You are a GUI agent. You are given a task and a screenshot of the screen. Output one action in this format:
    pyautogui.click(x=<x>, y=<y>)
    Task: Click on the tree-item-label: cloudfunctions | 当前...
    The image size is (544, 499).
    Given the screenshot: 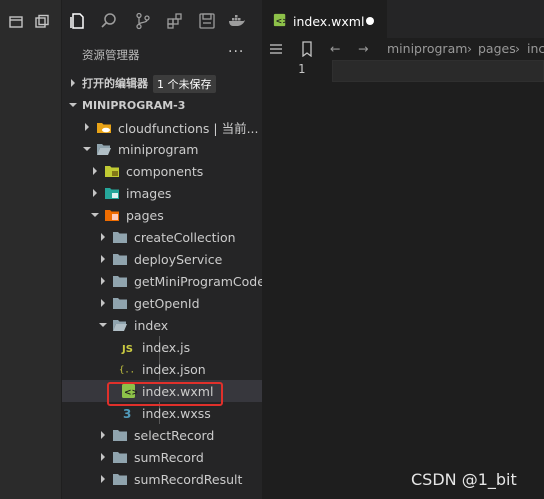 What is the action you would take?
    pyautogui.click(x=188, y=128)
    